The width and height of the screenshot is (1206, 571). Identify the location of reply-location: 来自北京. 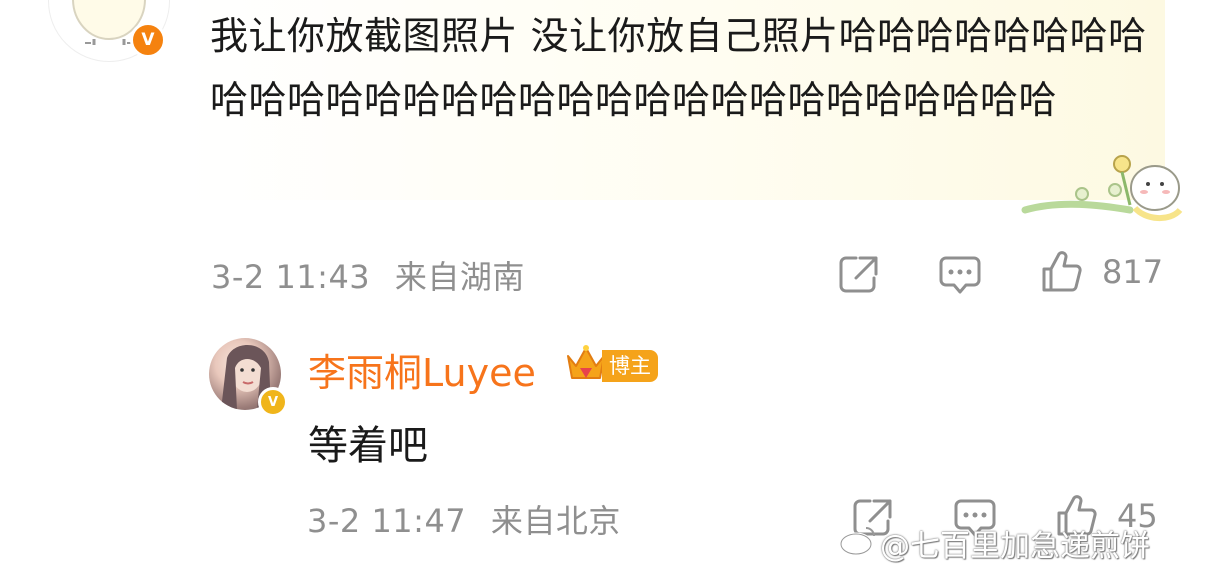
(555, 521).